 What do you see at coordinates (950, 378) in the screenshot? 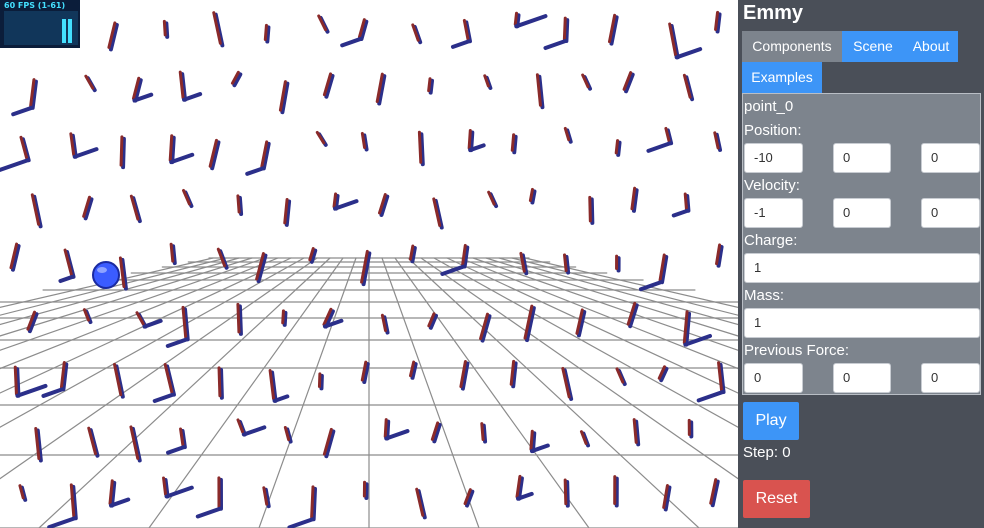
I see `previous-force-z-input: 0` at bounding box center [950, 378].